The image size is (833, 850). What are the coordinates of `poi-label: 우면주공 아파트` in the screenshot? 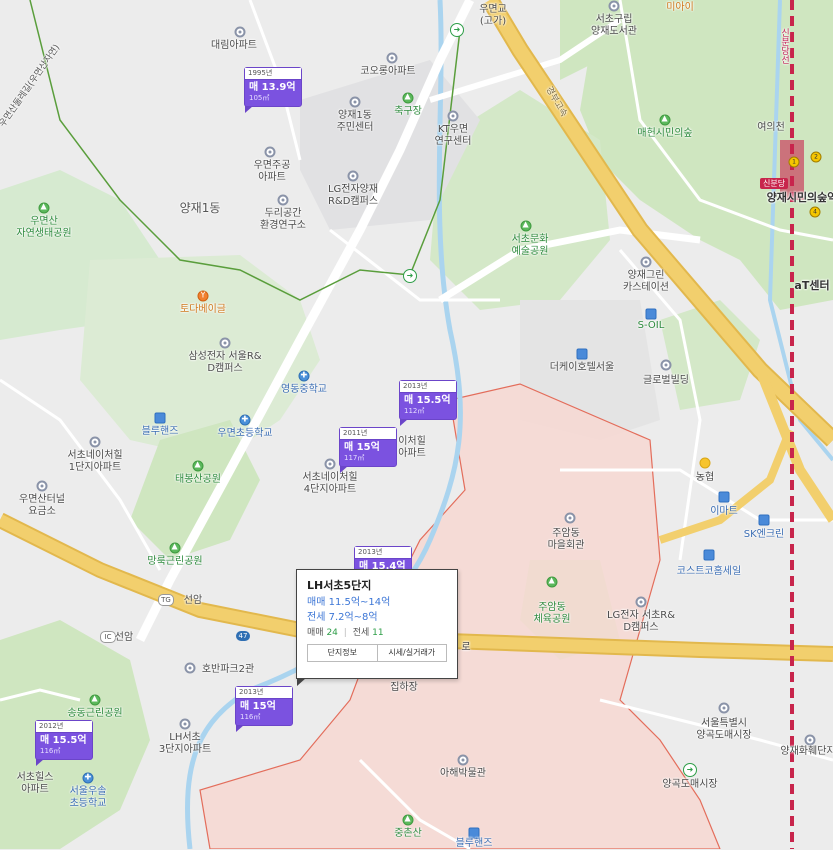 It's located at (272, 172).